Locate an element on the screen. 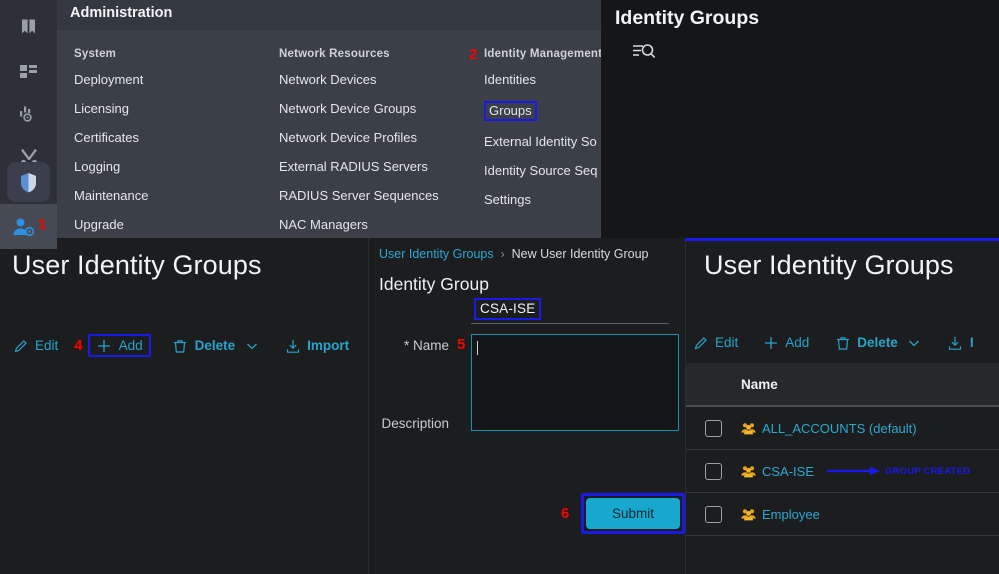 This screenshot has height=574, width=999. right-import-button: I is located at coordinates (960, 342).